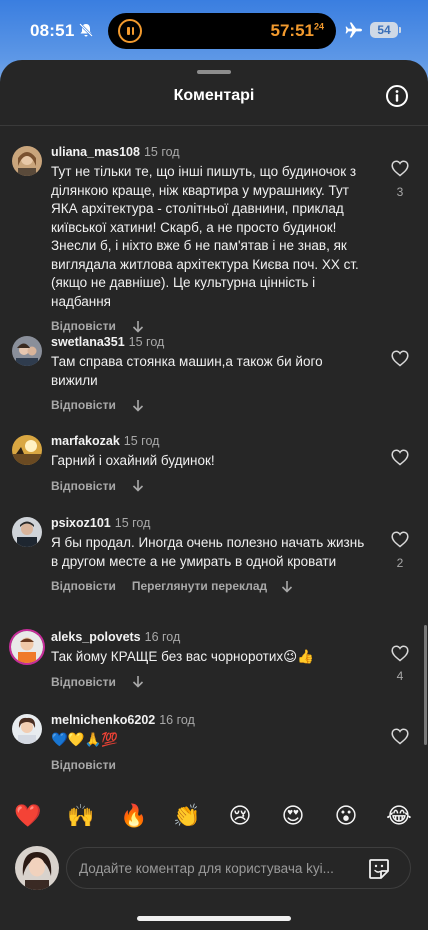  I want to click on emoji-laughing: 😂, so click(399, 817).